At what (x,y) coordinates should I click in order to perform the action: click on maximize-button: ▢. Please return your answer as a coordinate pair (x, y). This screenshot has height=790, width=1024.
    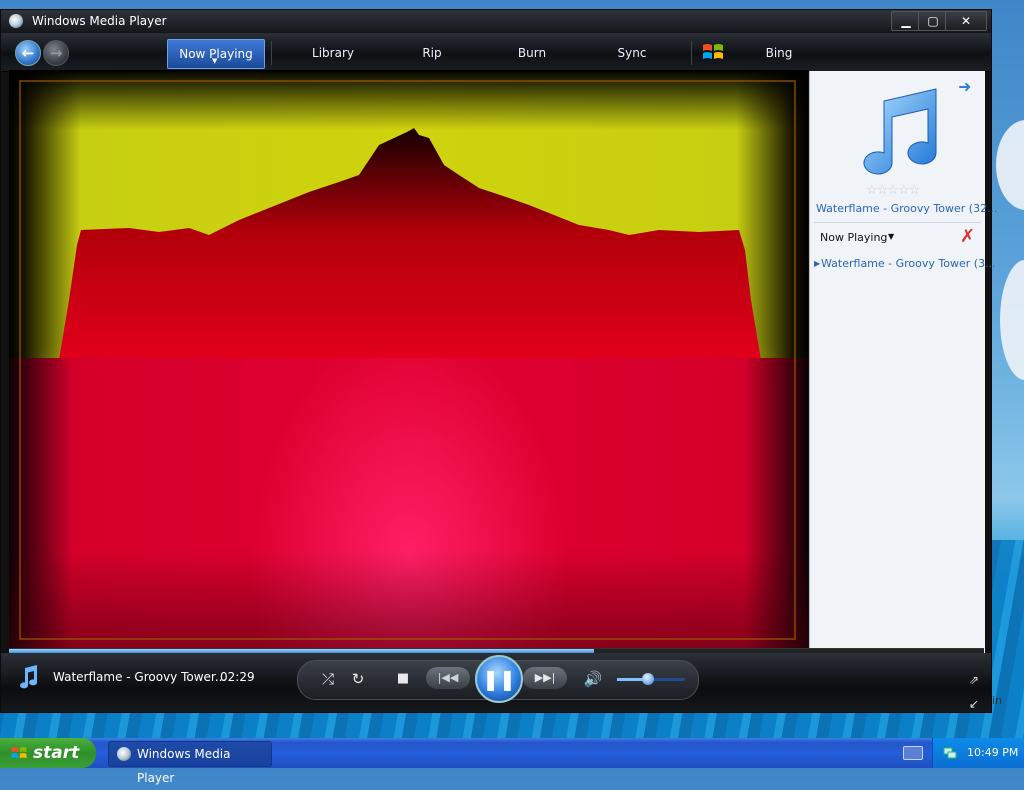
    Looking at the image, I should click on (933, 21).